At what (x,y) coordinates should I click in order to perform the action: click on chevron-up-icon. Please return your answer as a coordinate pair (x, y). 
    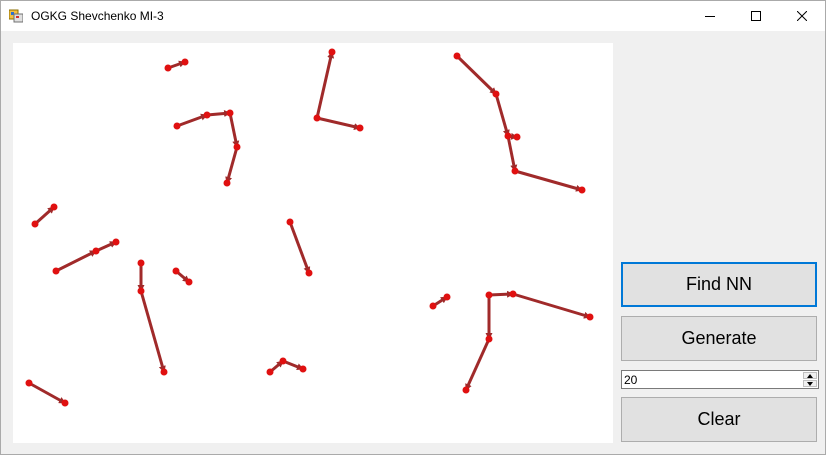
    Looking at the image, I should click on (810, 375).